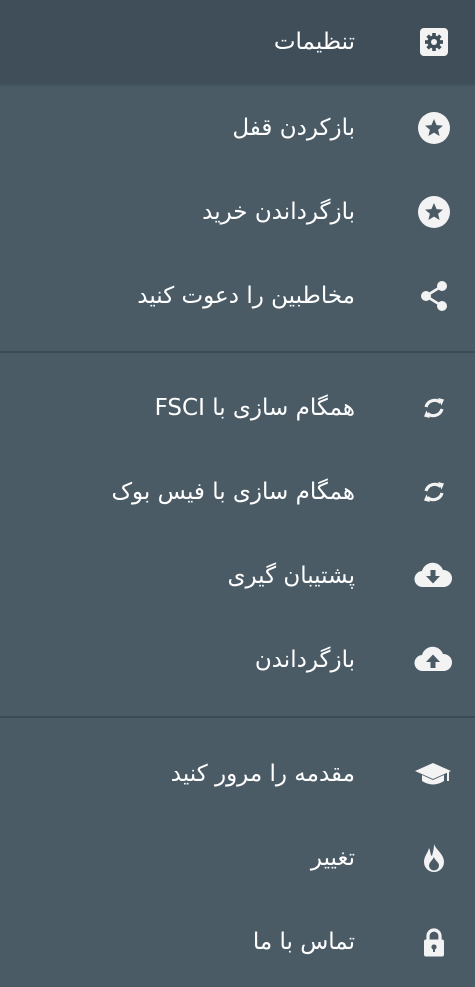 The height and width of the screenshot is (987, 475). I want to click on menu-item-change: تغییر, so click(237, 858).